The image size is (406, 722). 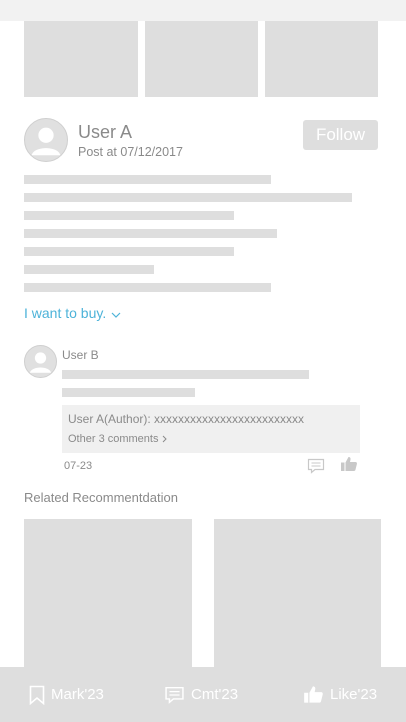 What do you see at coordinates (78, 466) in the screenshot?
I see `comment-date: 07-23` at bounding box center [78, 466].